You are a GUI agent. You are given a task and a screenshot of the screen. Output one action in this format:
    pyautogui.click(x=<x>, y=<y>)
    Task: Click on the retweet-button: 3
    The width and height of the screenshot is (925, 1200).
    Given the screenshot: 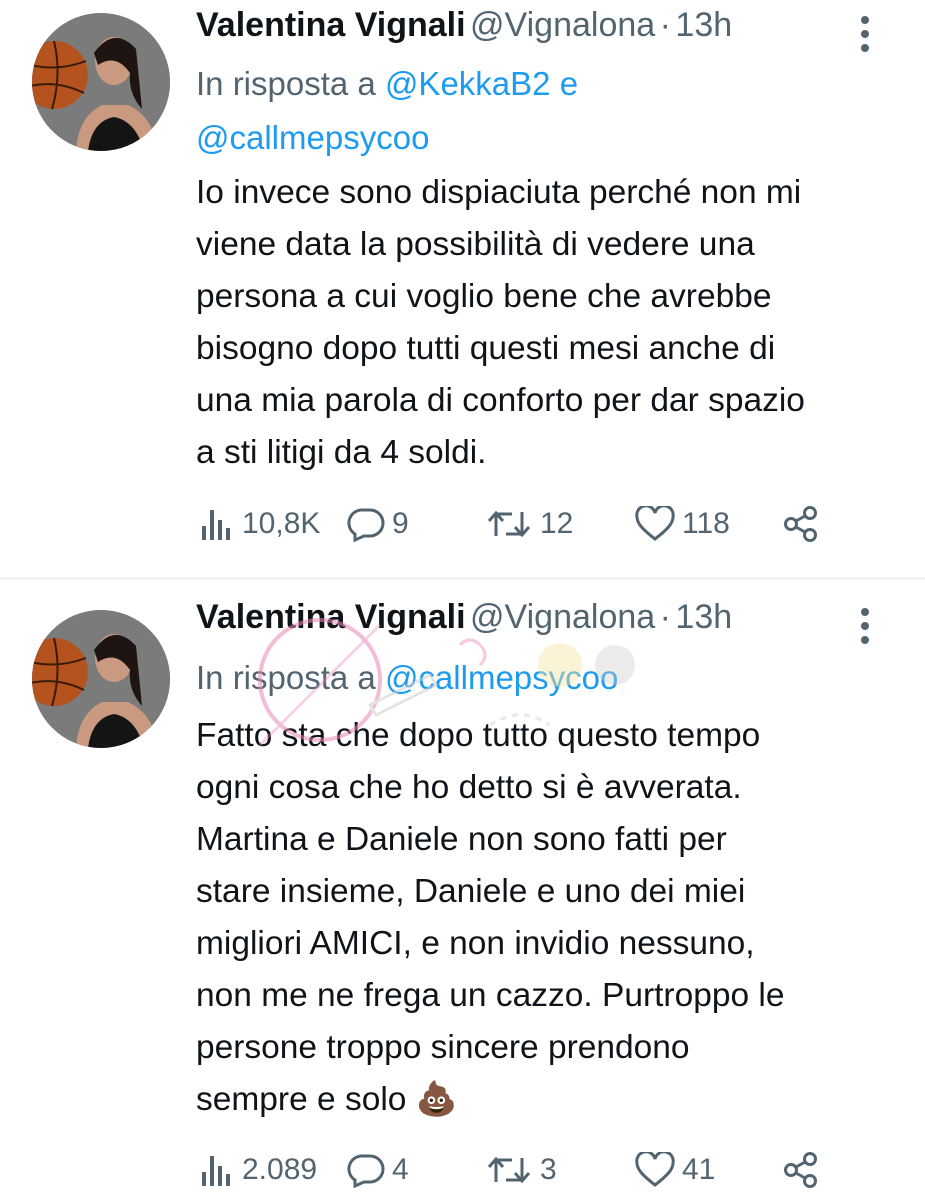 What is the action you would take?
    pyautogui.click(x=520, y=1170)
    